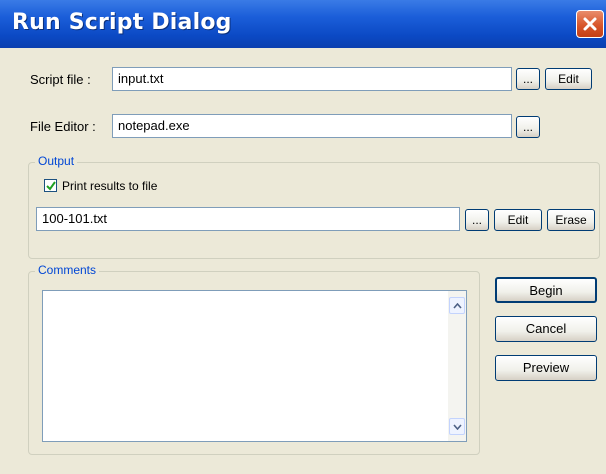 The width and height of the screenshot is (606, 474). Describe the element at coordinates (312, 79) in the screenshot. I see `script-file-input: input.txt` at that location.